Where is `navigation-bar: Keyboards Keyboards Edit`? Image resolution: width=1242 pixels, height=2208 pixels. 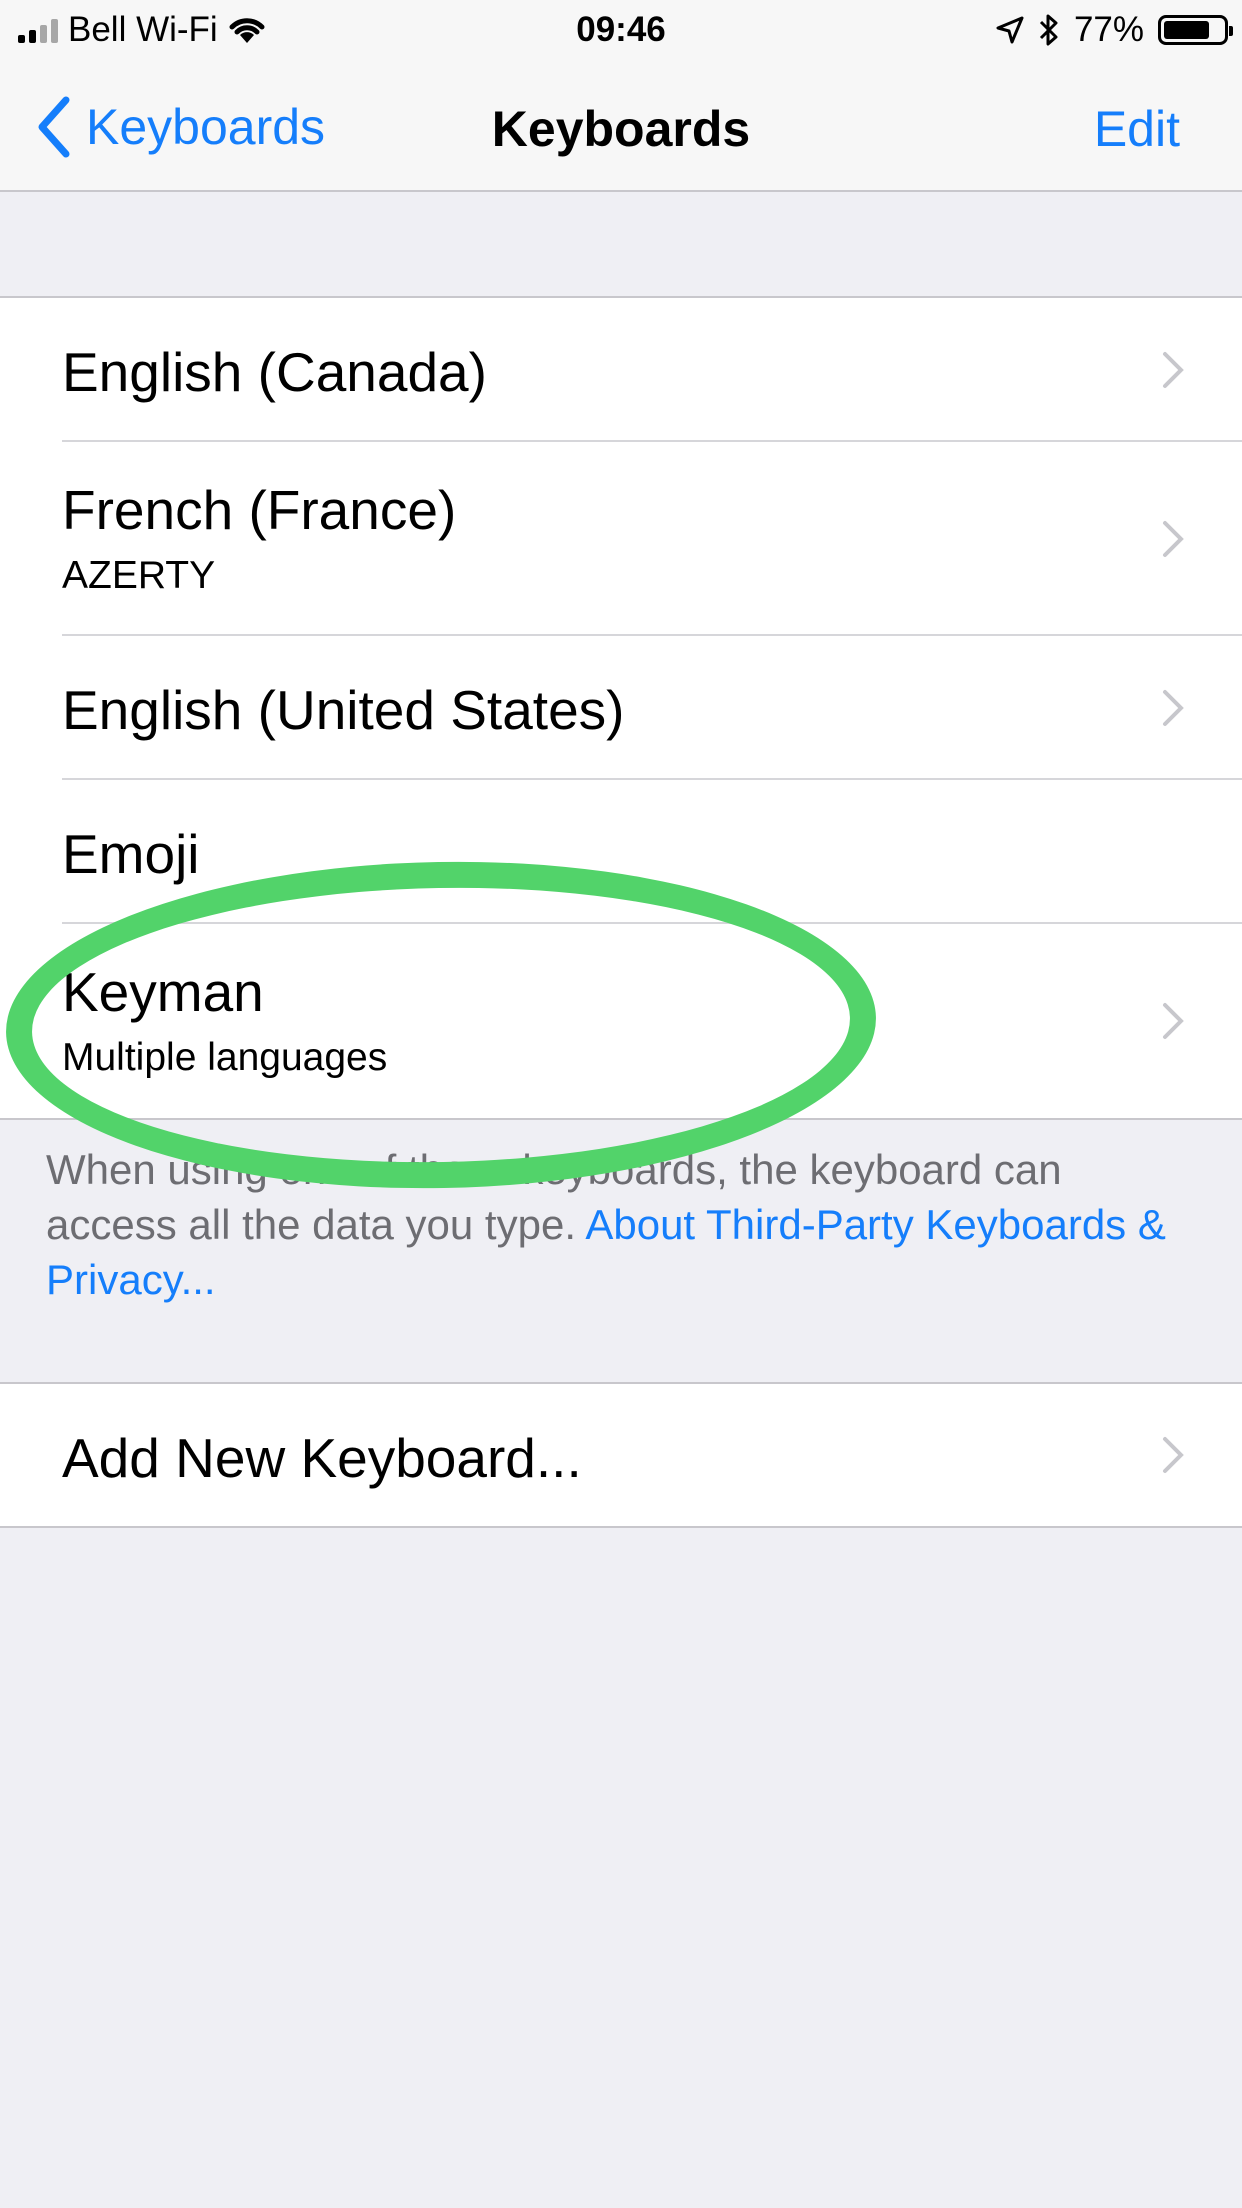 navigation-bar: Keyboards Keyboards Edit is located at coordinates (621, 126).